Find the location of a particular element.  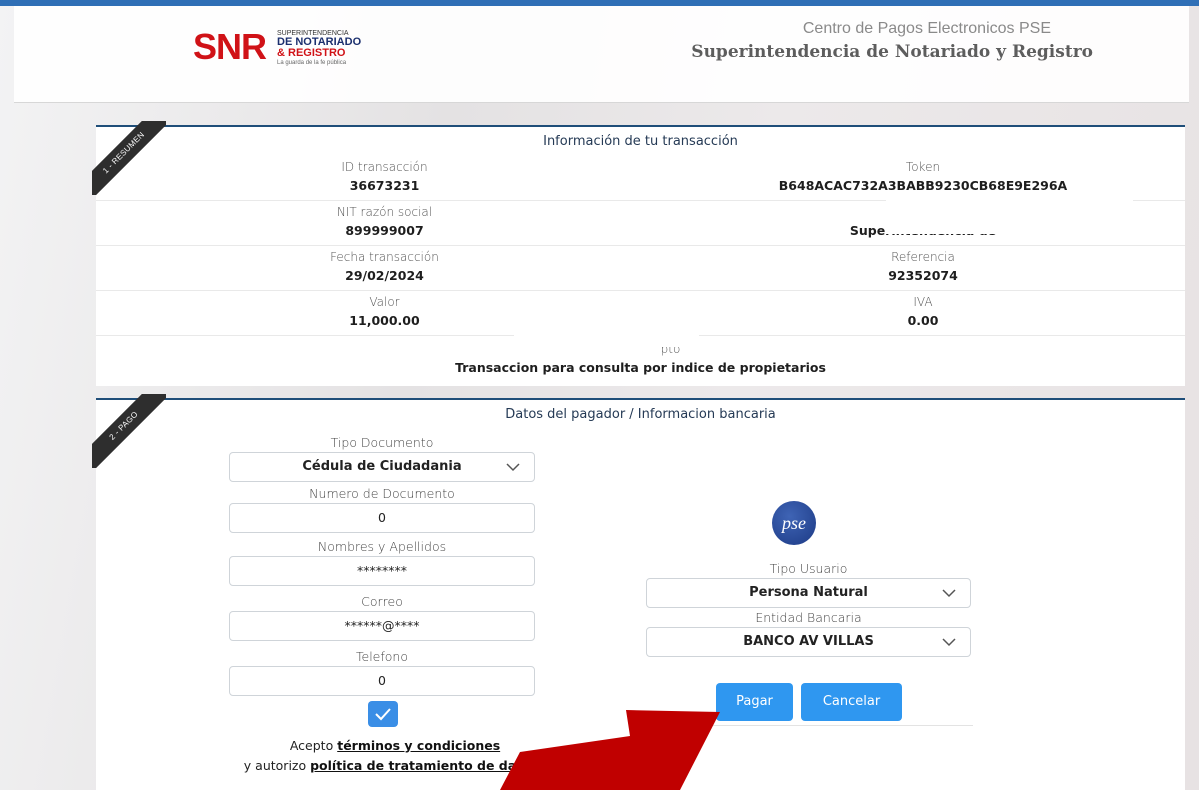

summary-title: Información de tu transacción is located at coordinates (640, 141).